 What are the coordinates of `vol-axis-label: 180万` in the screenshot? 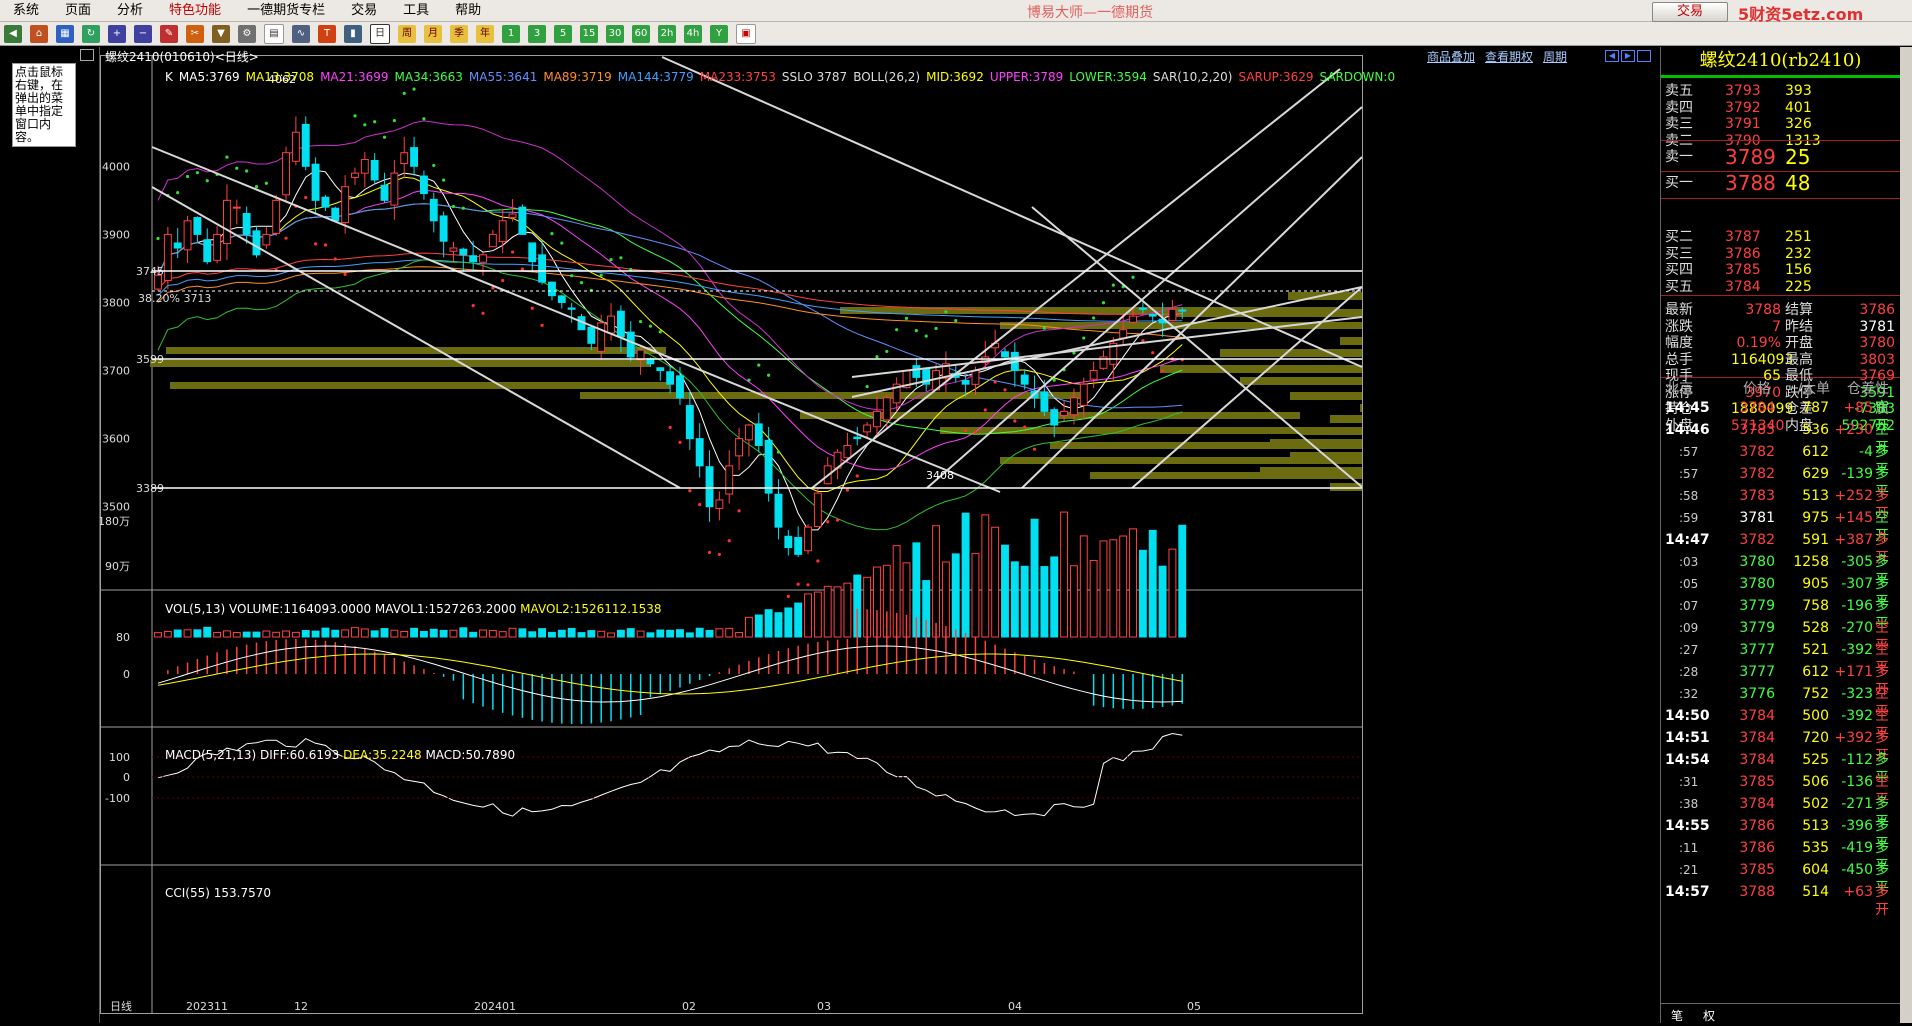 It's located at (115, 521).